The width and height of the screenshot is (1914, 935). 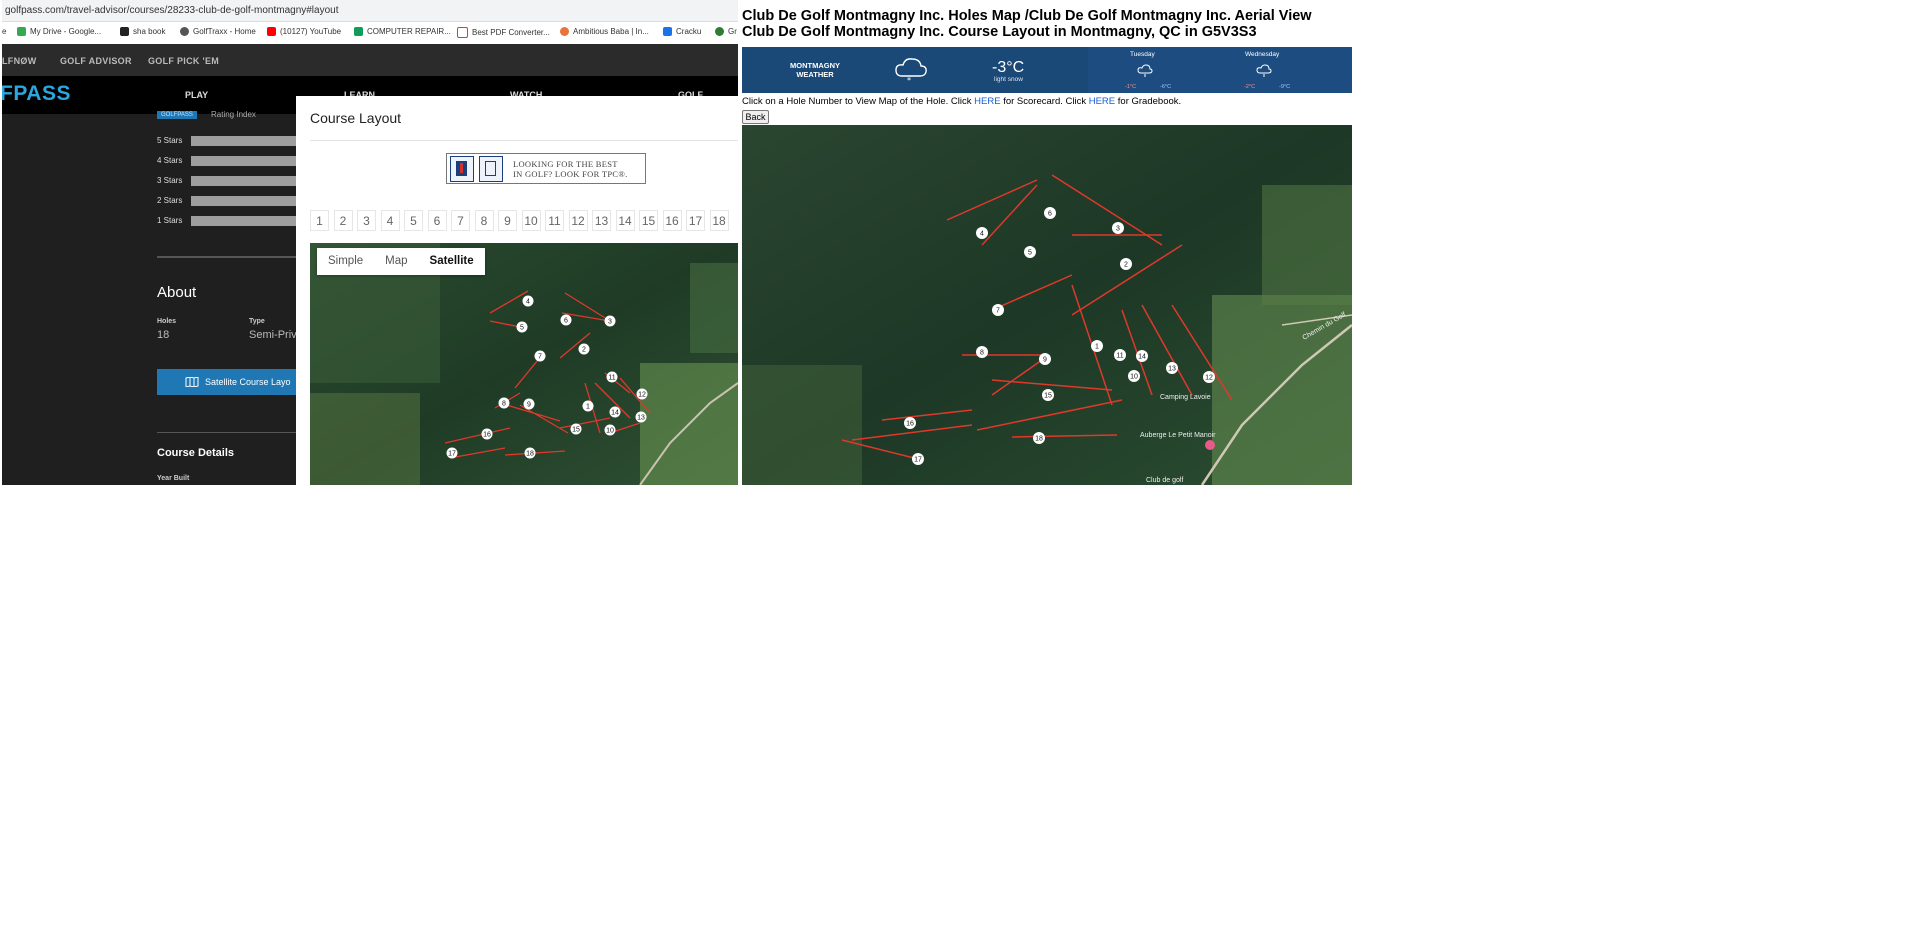 What do you see at coordinates (672, 220) in the screenshot?
I see `hole-button-16: 16` at bounding box center [672, 220].